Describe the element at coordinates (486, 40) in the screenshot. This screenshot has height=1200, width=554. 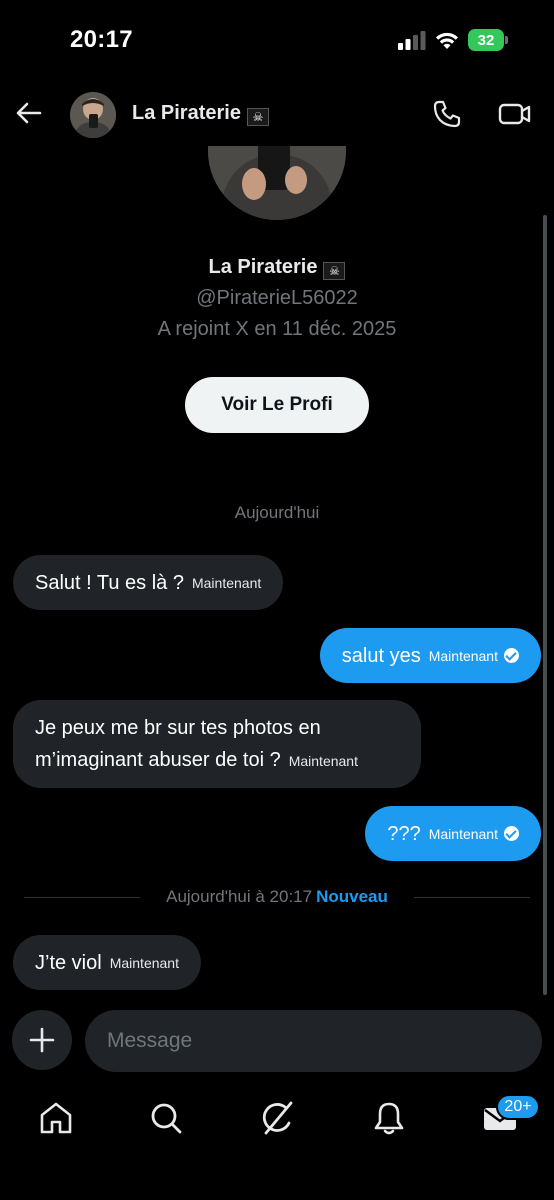
I see `battery-level: 32` at that location.